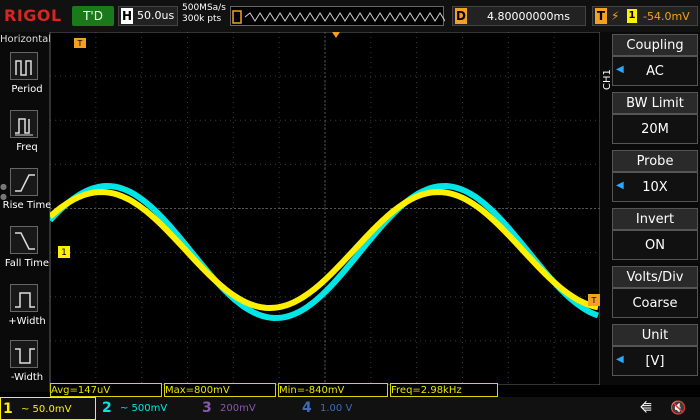 This screenshot has height=420, width=700. What do you see at coordinates (127, 16) in the screenshot?
I see `timebase-label: H` at bounding box center [127, 16].